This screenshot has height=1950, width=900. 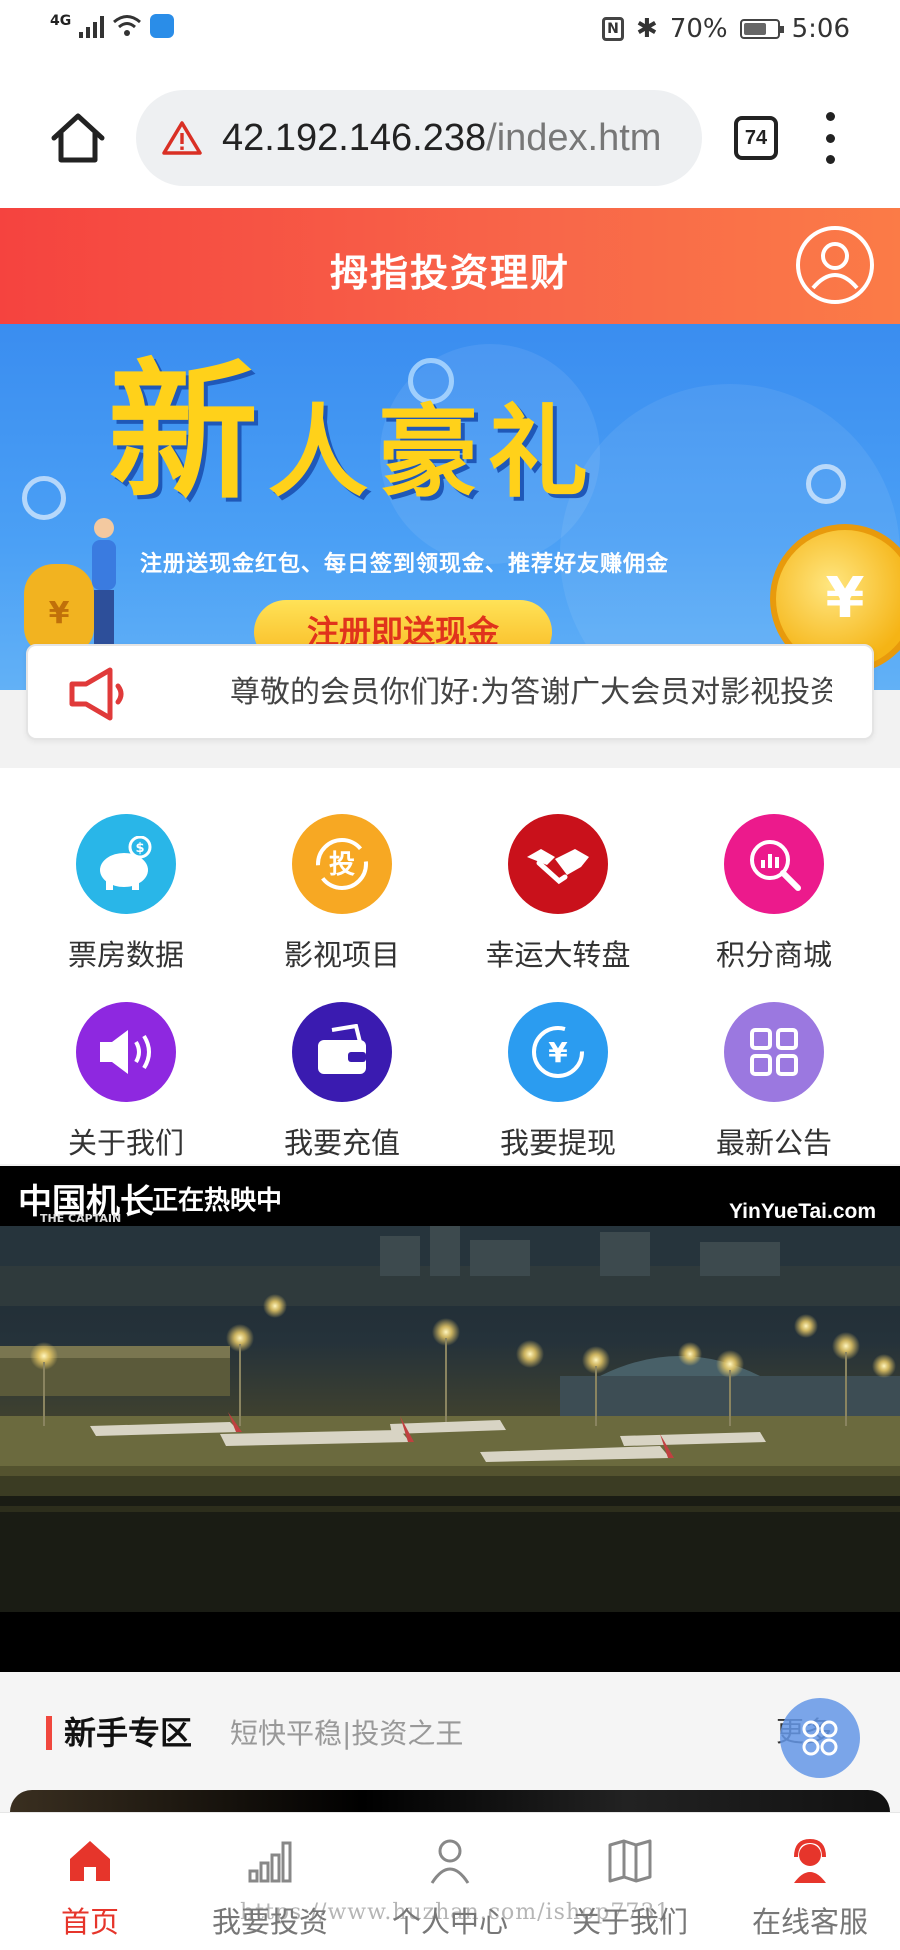 I want to click on menu-label: 影视项目, so click(x=341, y=955).